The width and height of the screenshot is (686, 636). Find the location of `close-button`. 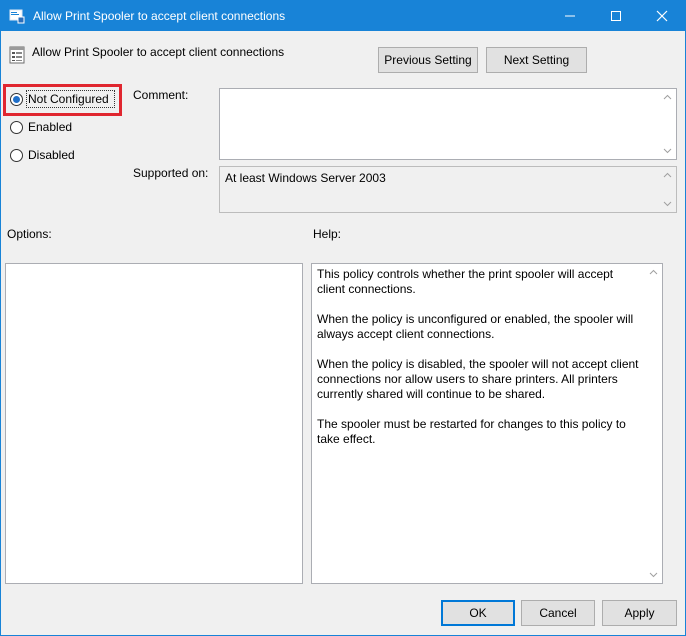

close-button is located at coordinates (662, 16).